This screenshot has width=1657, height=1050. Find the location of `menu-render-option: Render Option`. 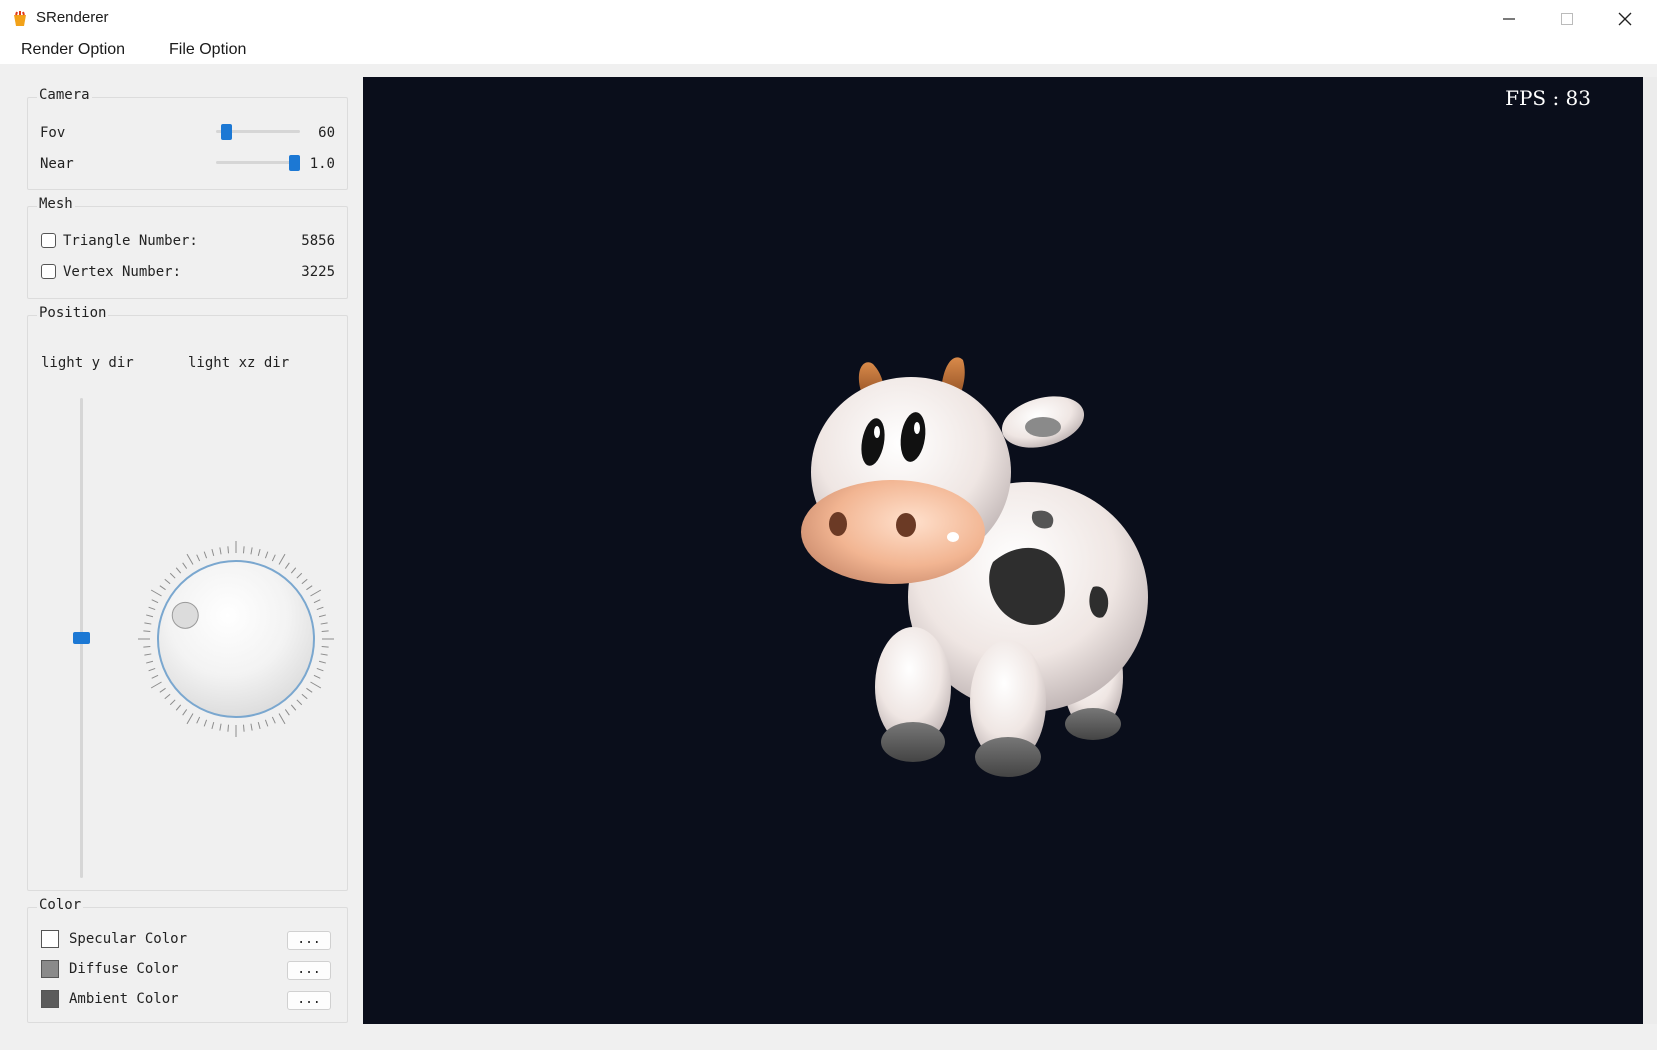

menu-render-option: Render Option is located at coordinates (73, 50).